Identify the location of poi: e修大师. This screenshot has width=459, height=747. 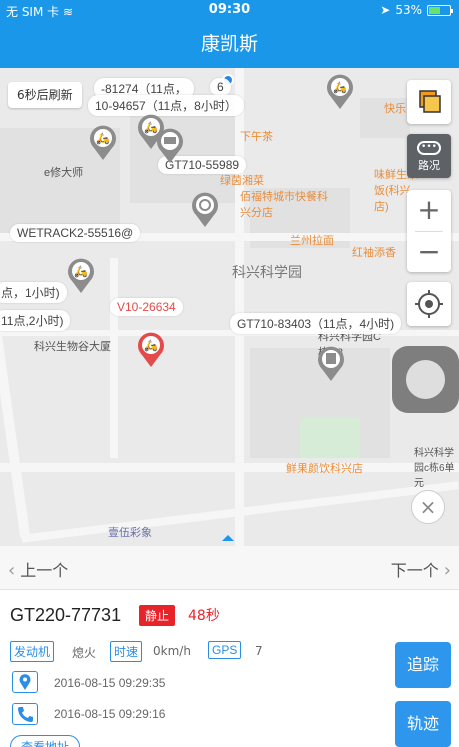
(63, 172).